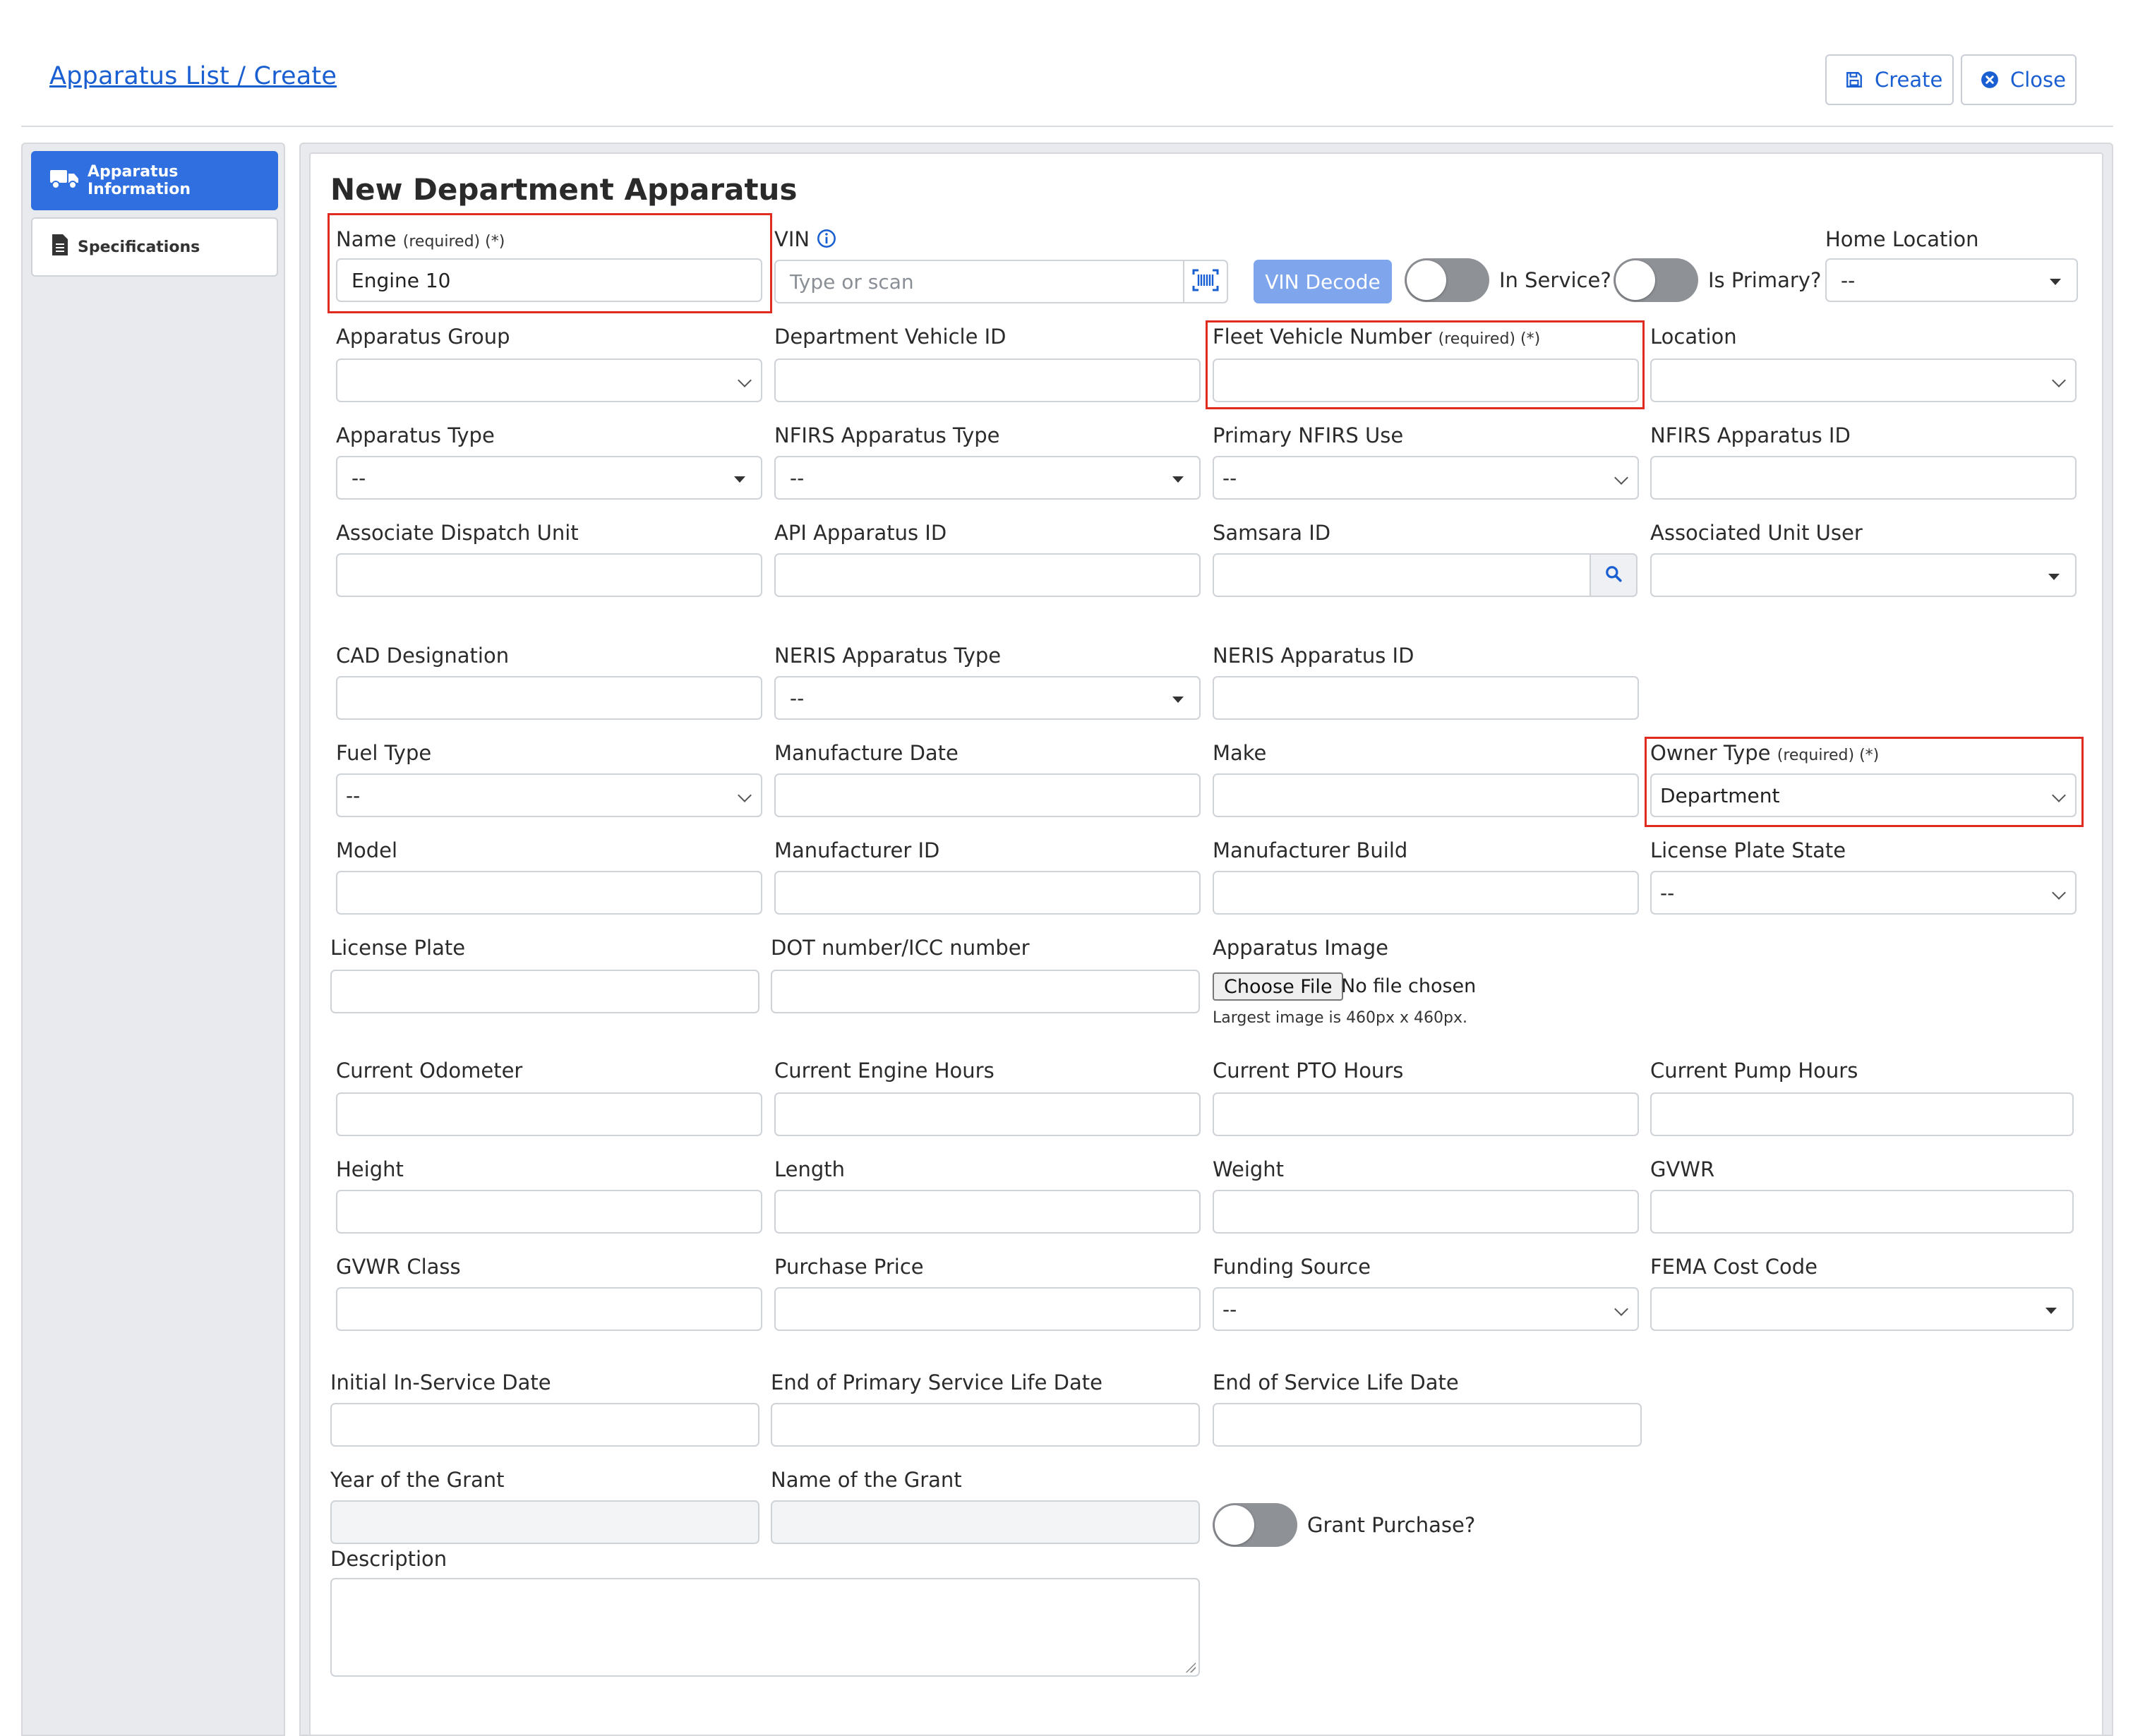 Image resolution: width=2133 pixels, height=1736 pixels. What do you see at coordinates (988, 795) in the screenshot?
I see `manufacture-date-input` at bounding box center [988, 795].